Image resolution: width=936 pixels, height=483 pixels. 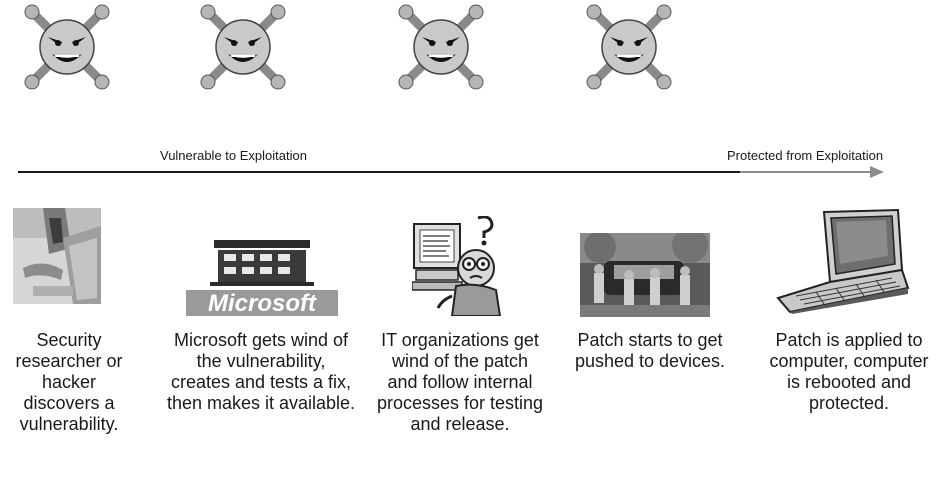 I want to click on microsoft-logo-text: Microsoft, so click(x=262, y=303).